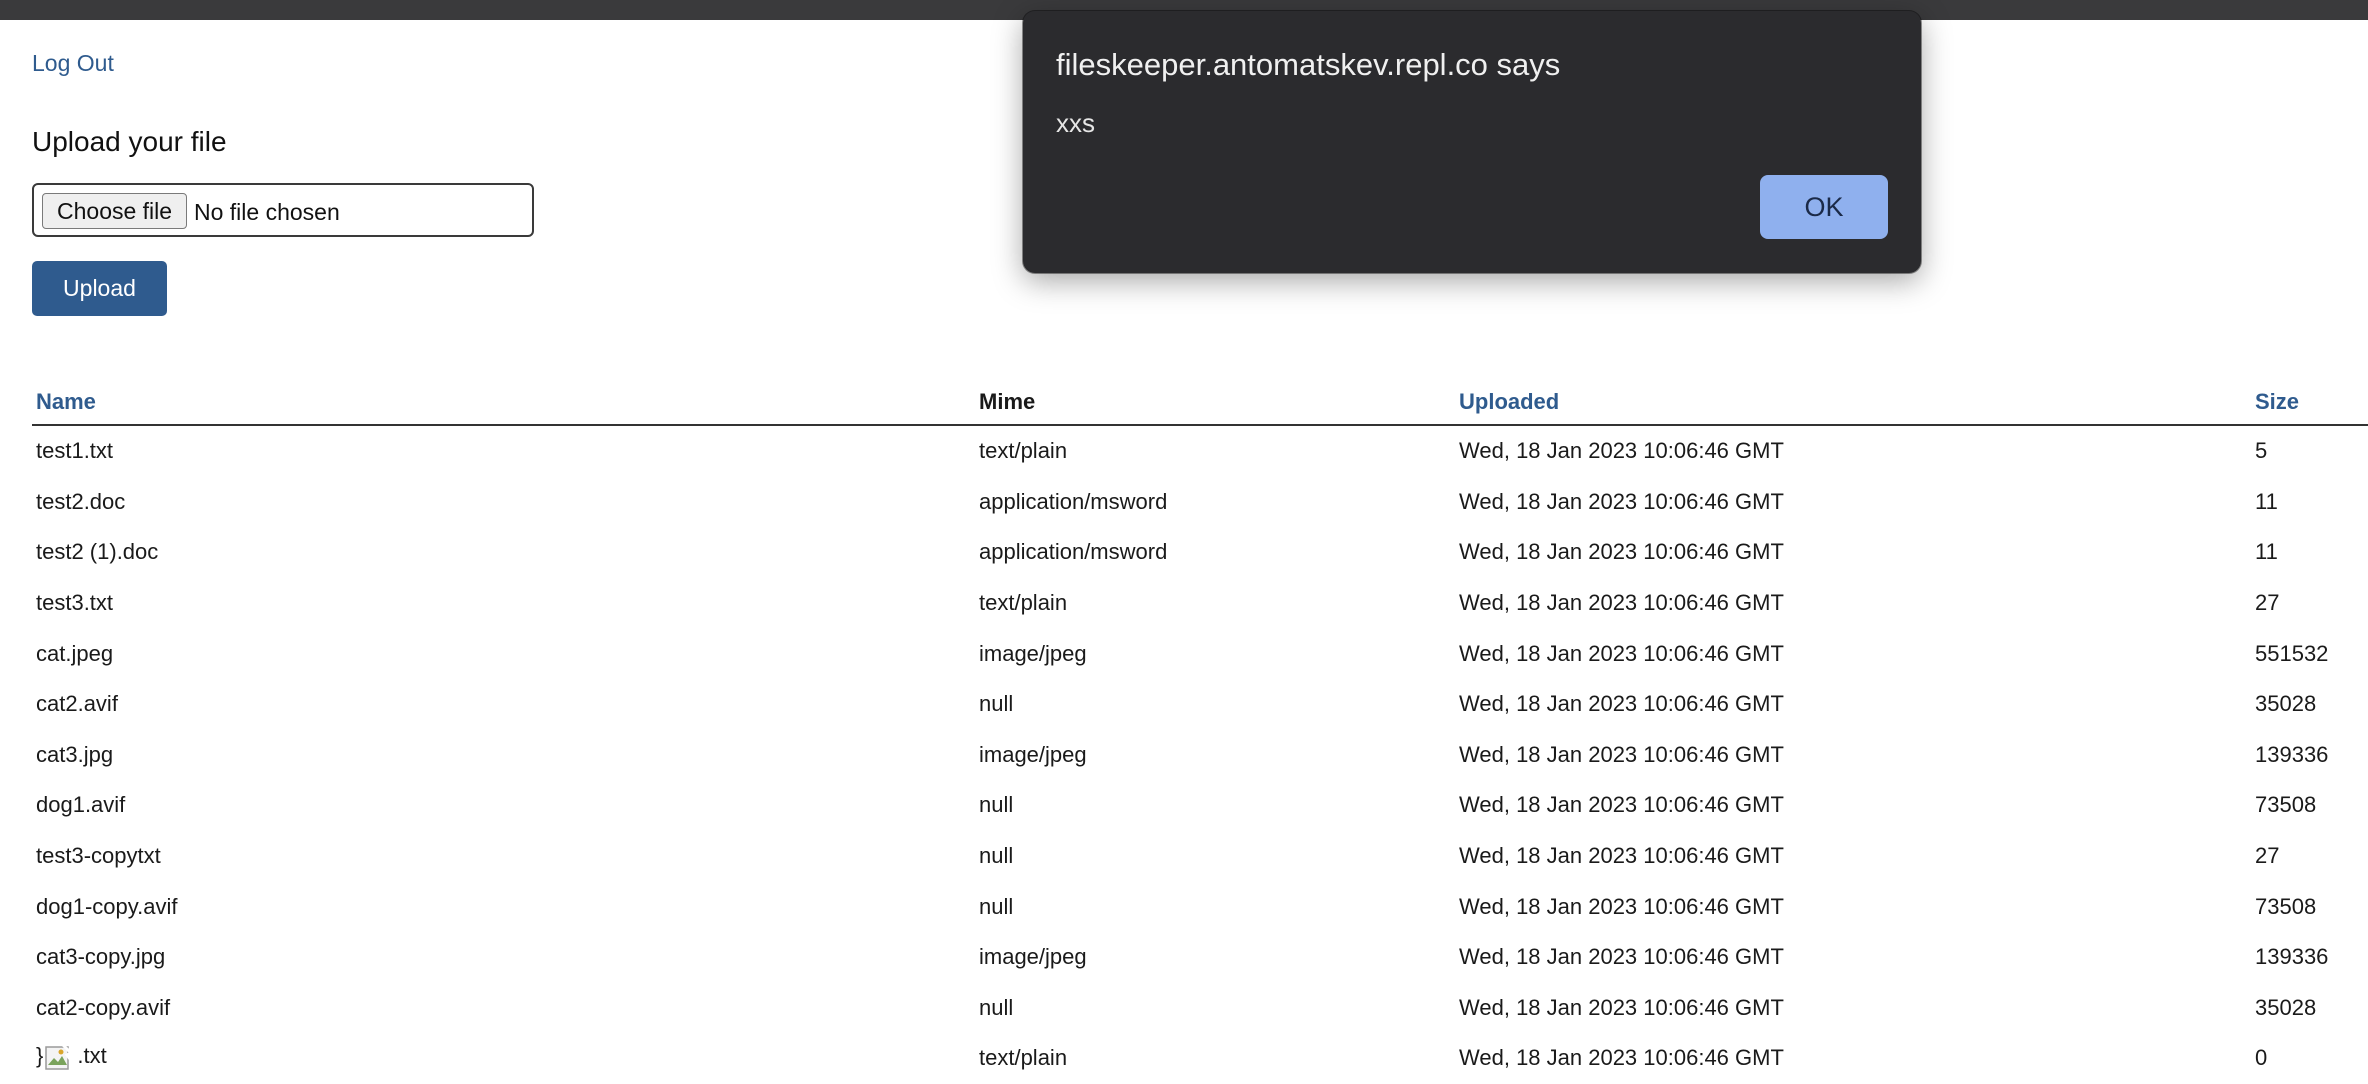  Describe the element at coordinates (2292, 653) in the screenshot. I see `file-size: 551532` at that location.